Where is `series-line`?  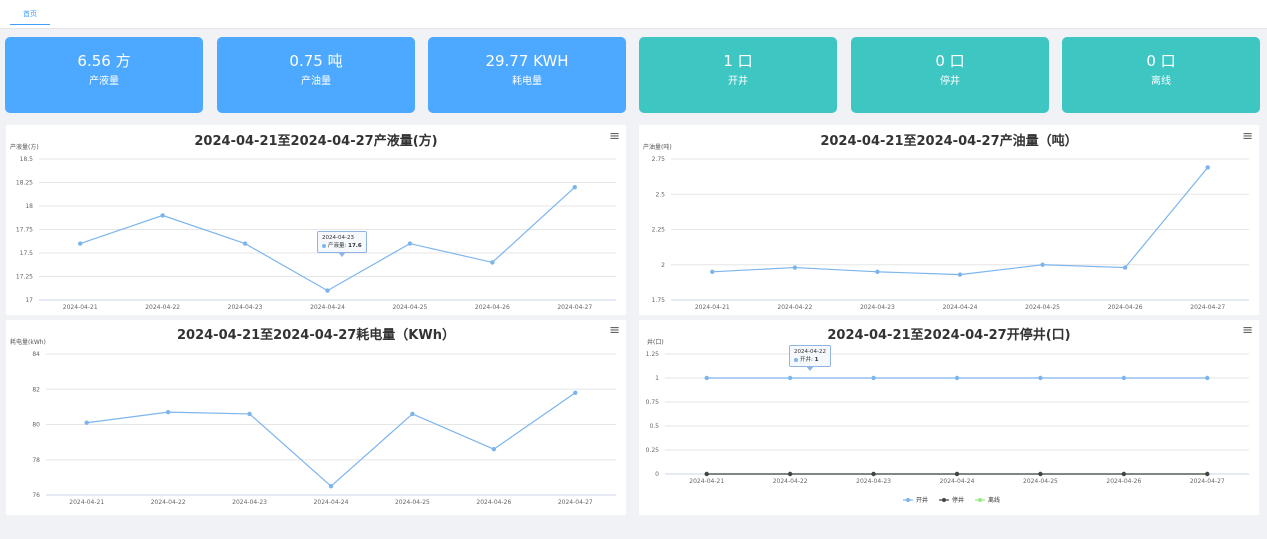
series-line is located at coordinates (960, 221).